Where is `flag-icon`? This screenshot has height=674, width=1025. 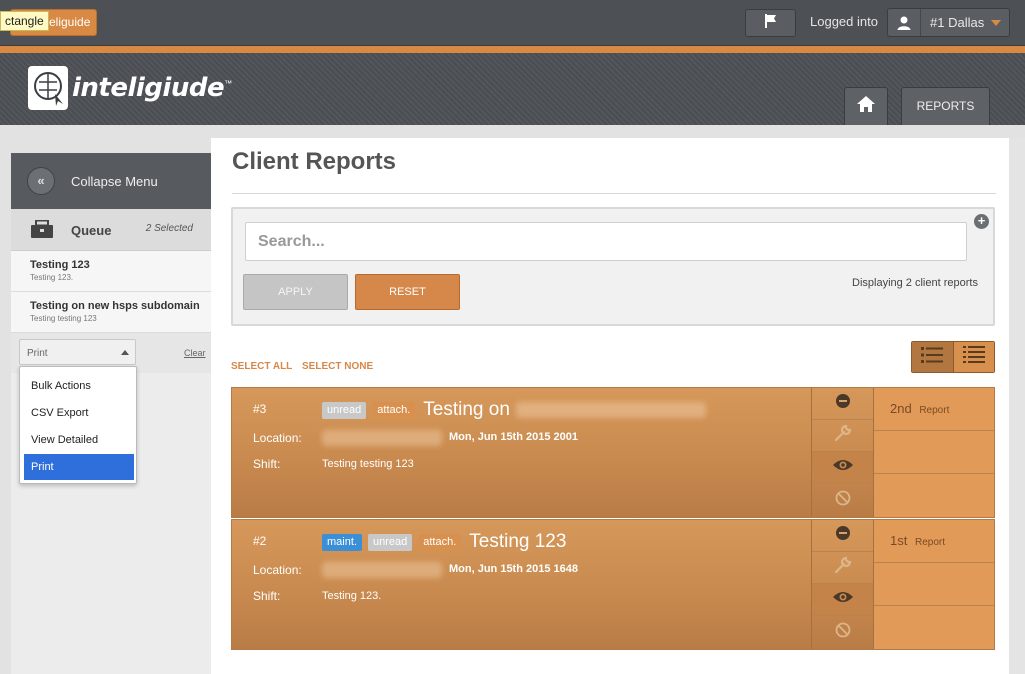
flag-icon is located at coordinates (771, 23).